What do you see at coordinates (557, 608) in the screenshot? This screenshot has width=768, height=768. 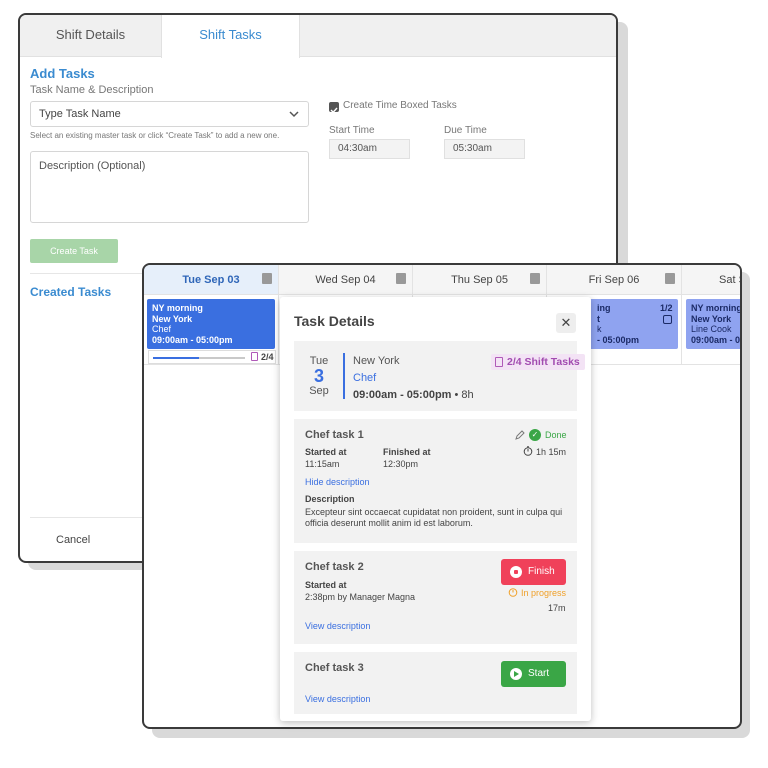 I see `task-elapsed: 17m` at bounding box center [557, 608].